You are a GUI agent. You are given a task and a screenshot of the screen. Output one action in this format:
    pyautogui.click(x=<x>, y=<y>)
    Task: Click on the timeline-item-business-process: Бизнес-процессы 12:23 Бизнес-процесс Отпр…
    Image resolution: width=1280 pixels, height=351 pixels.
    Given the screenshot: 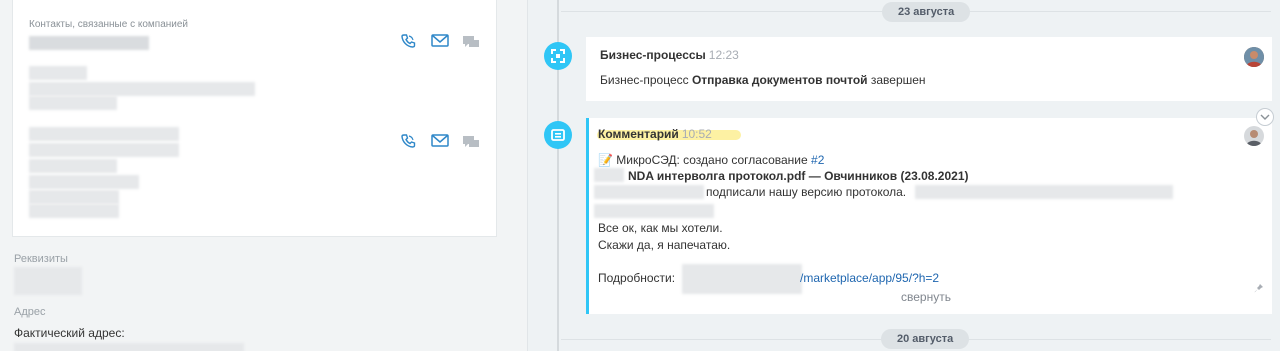 What is the action you would take?
    pyautogui.click(x=929, y=69)
    